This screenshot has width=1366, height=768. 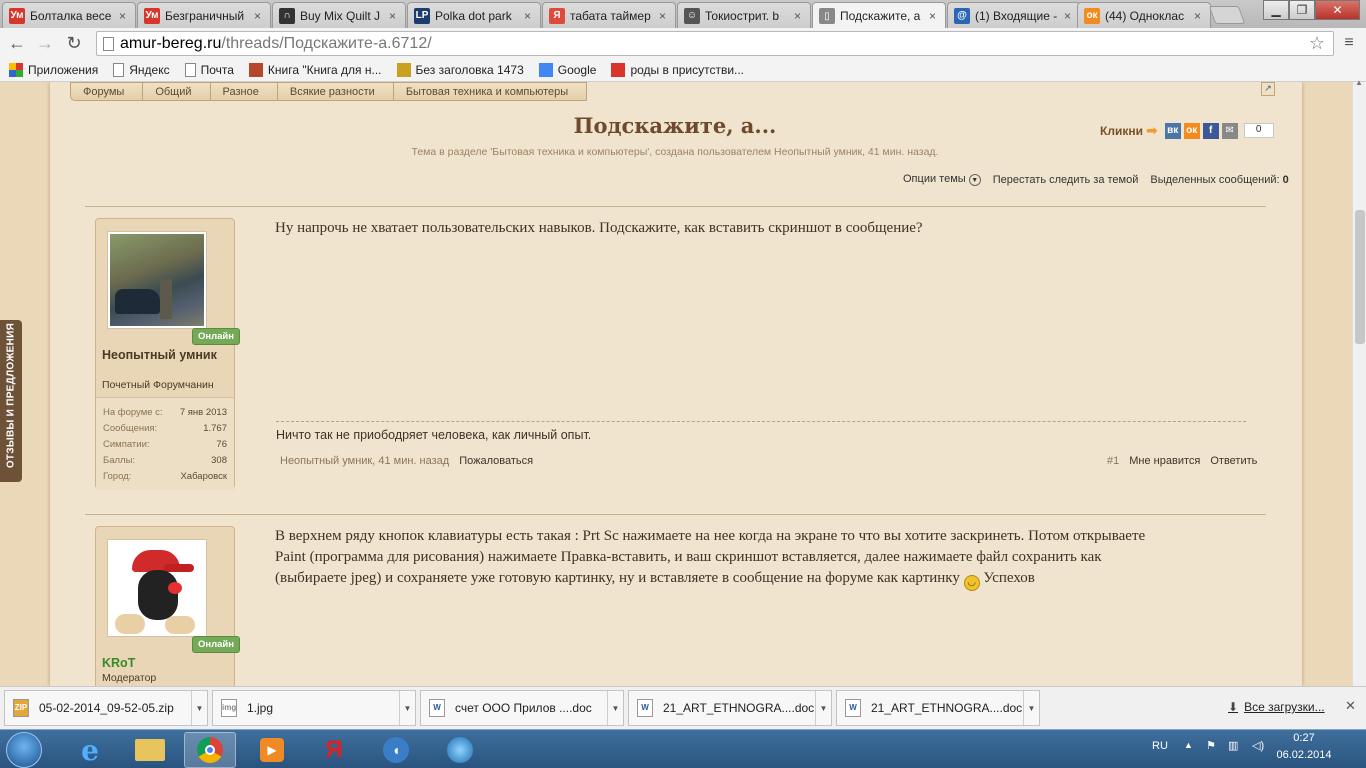 I want to click on language-indicator: RU, so click(x=1160, y=746).